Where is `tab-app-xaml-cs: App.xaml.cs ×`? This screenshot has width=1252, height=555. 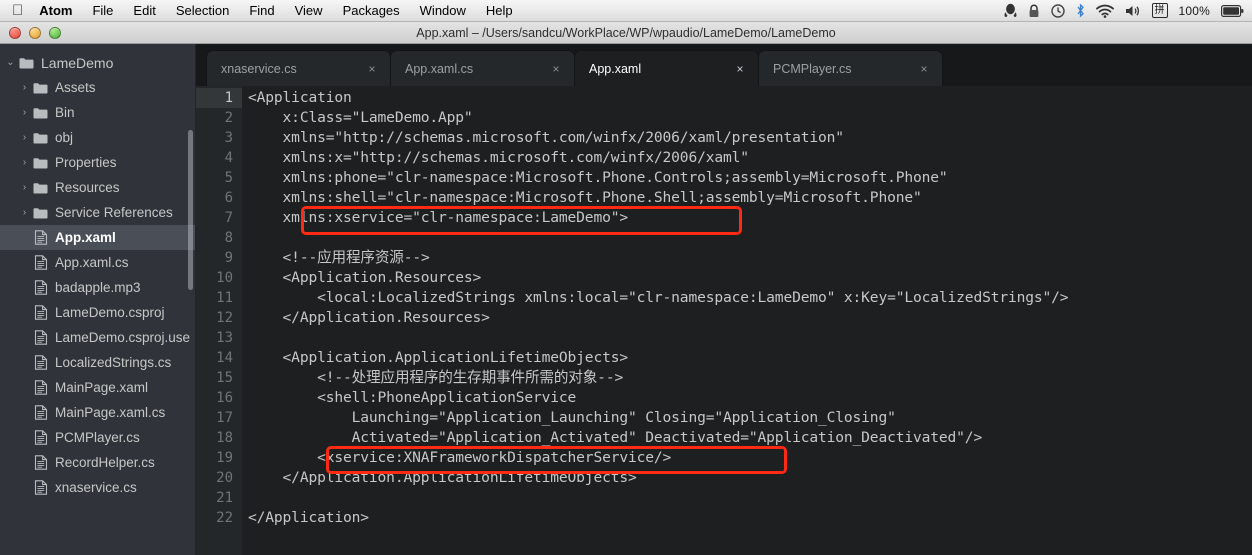 tab-app-xaml-cs: App.xaml.cs × is located at coordinates (482, 68).